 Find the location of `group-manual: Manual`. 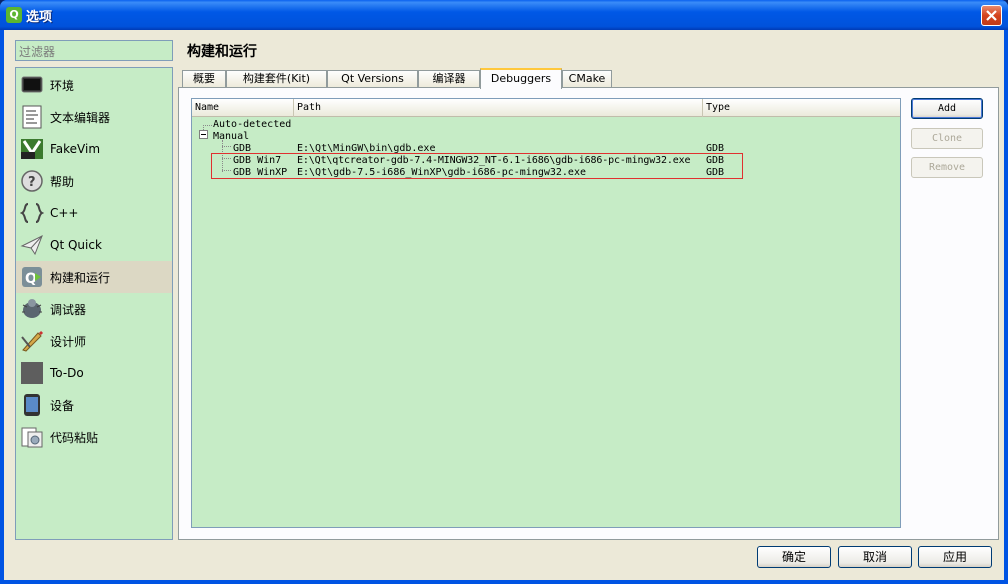

group-manual: Manual is located at coordinates (231, 137).